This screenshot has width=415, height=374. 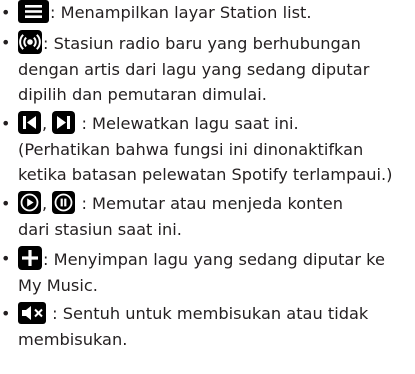 I want to click on play-icon, so click(x=29, y=202).